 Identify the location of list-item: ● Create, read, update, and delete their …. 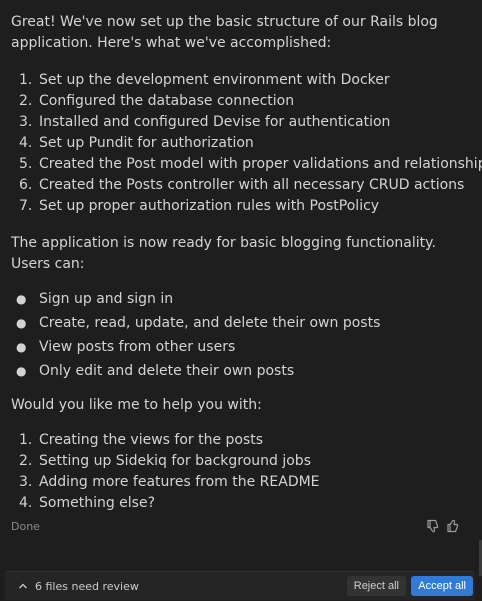
(242, 323).